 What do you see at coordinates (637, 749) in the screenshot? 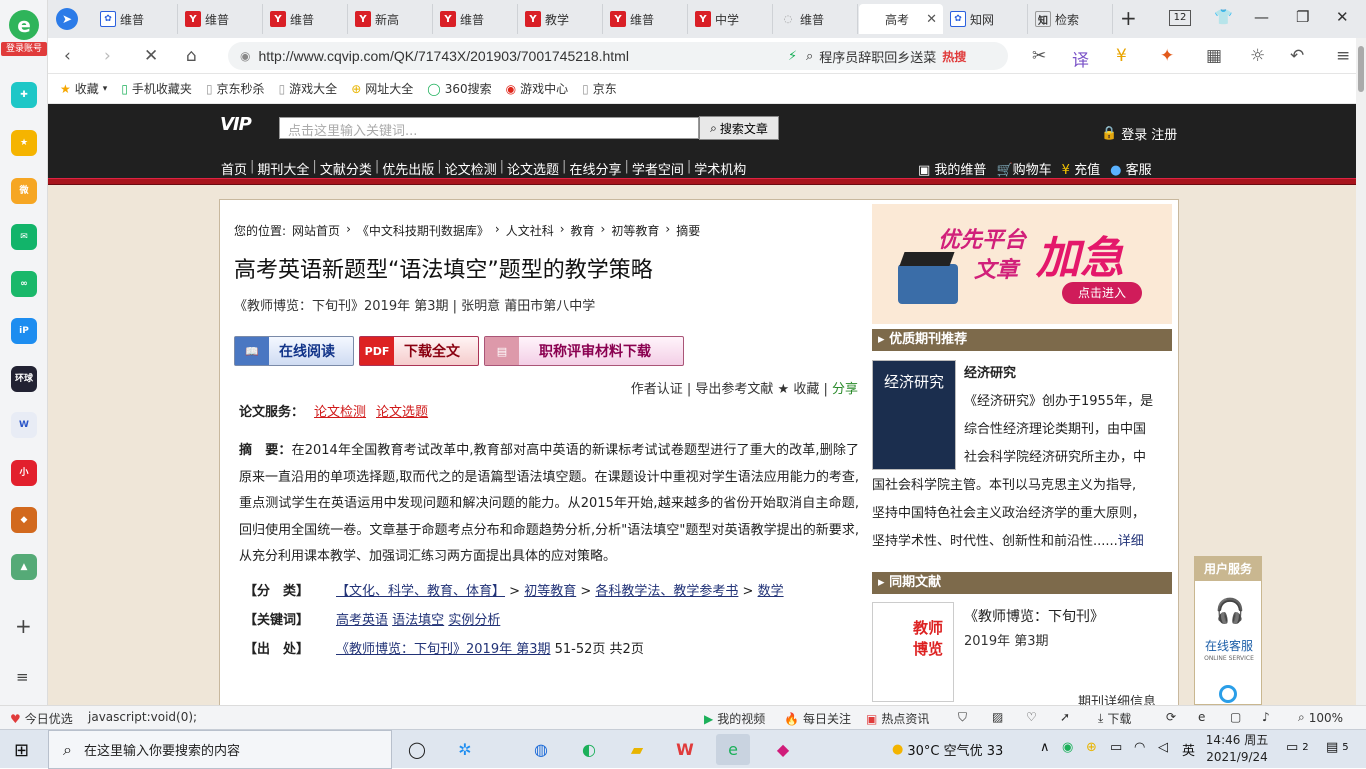
I see `file-explorer-icon: ▰` at bounding box center [637, 749].